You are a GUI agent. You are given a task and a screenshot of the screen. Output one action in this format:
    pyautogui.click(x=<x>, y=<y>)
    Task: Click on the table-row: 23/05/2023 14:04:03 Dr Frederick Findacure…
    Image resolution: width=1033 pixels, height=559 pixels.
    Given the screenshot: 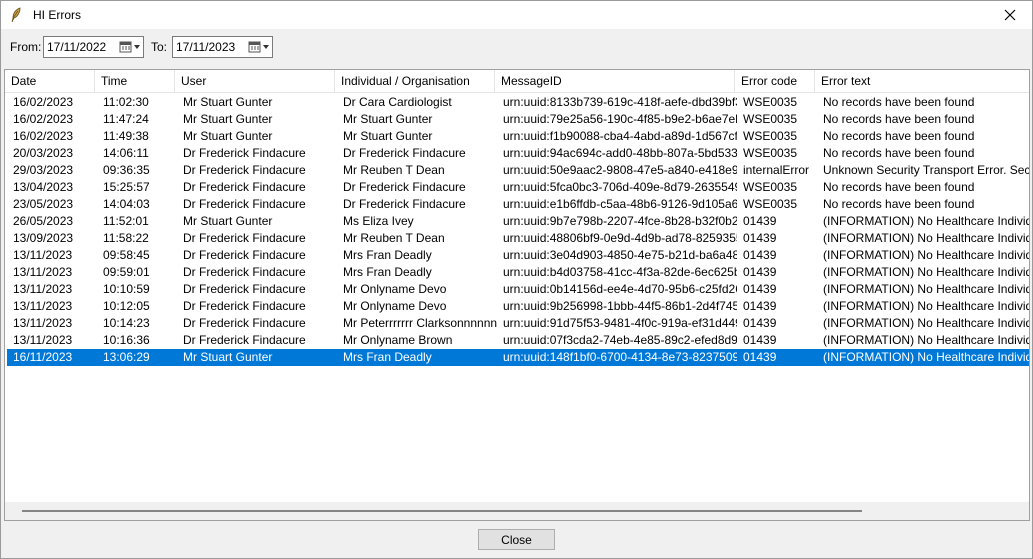 What is the action you would take?
    pyautogui.click(x=518, y=204)
    